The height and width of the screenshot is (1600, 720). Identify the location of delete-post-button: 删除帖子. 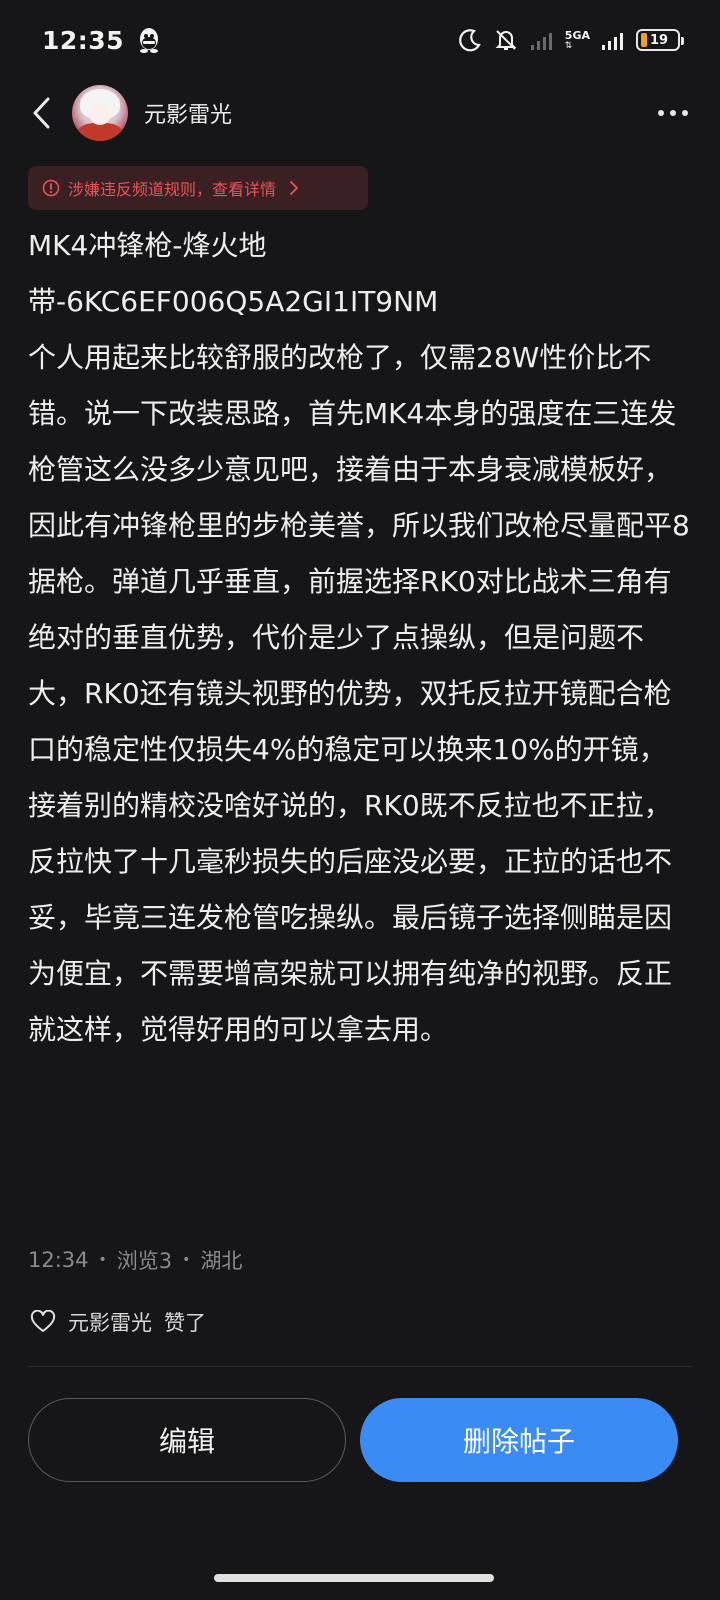
(519, 1440).